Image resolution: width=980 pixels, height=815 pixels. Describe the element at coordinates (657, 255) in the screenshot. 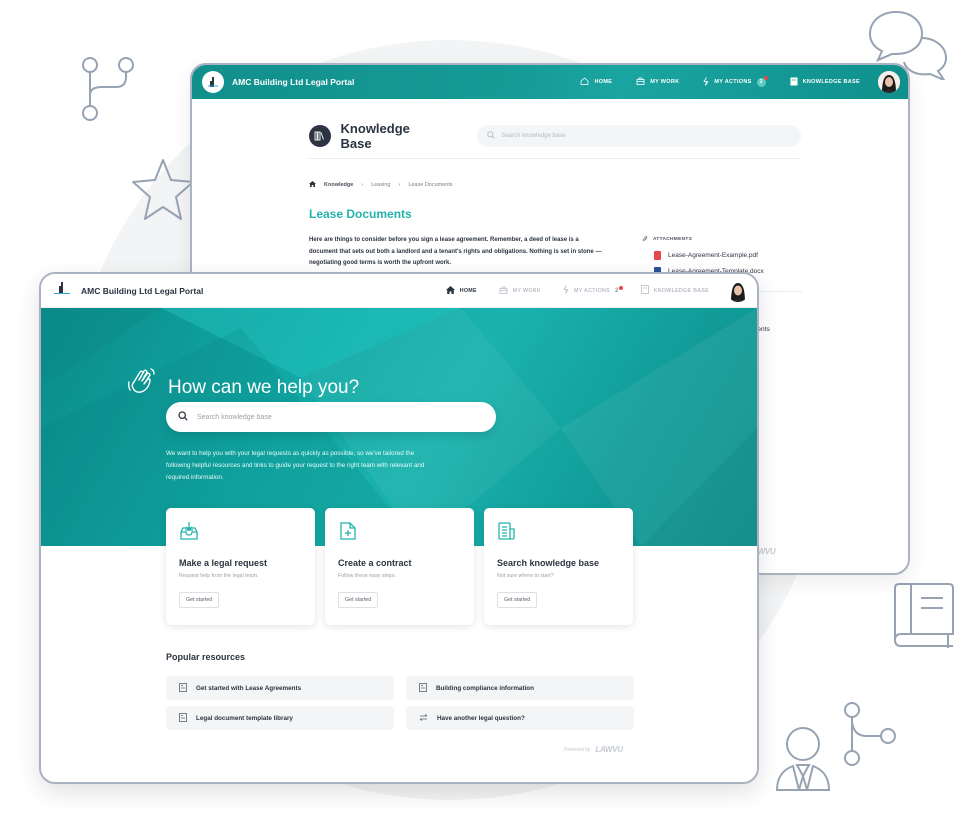

I see `pdf-icon` at that location.